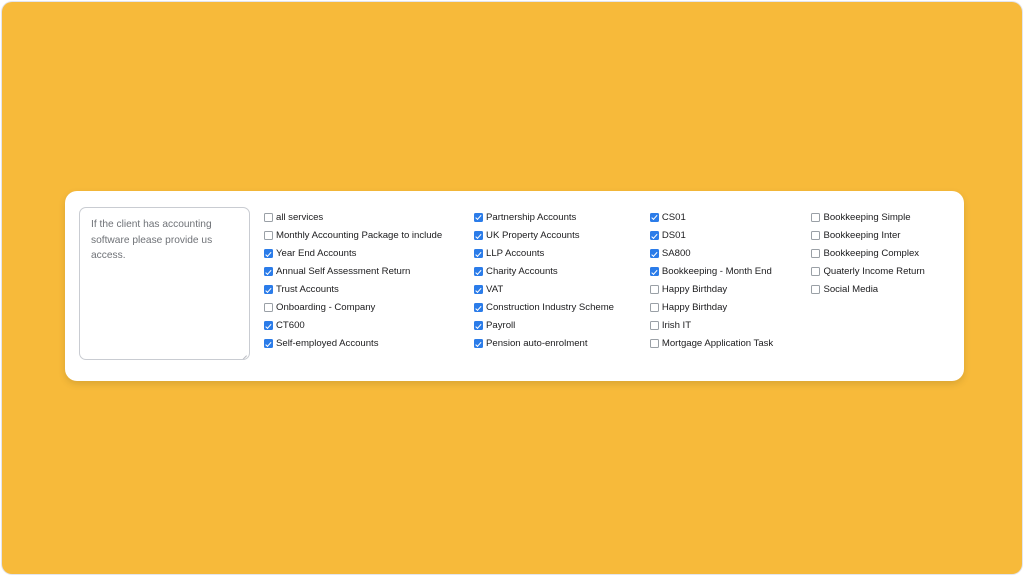 Image resolution: width=1024 pixels, height=576 pixels. What do you see at coordinates (369, 217) in the screenshot?
I see `checkbox-row: all services` at bounding box center [369, 217].